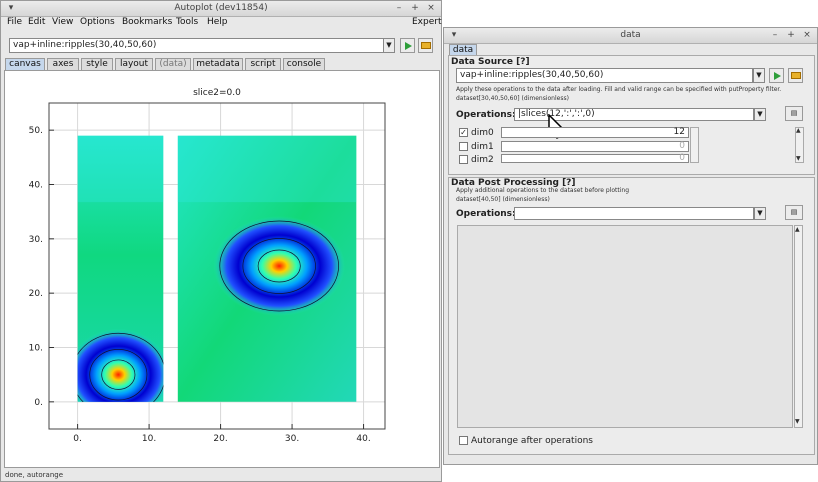 This screenshot has height=482, width=818. What do you see at coordinates (147, 22) in the screenshot?
I see `menu-bookmarks: Bookmarks` at bounding box center [147, 22].